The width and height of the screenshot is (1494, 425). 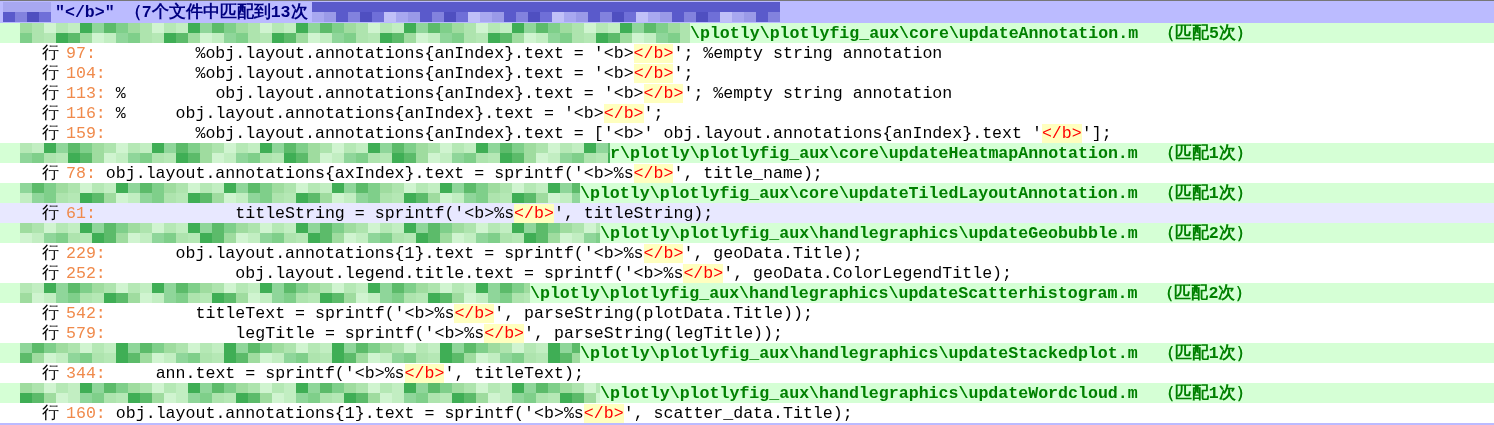 I want to click on code-text: obj.layout.legend.title.text = sprintf('<b>%s, so click(x=459, y=273).